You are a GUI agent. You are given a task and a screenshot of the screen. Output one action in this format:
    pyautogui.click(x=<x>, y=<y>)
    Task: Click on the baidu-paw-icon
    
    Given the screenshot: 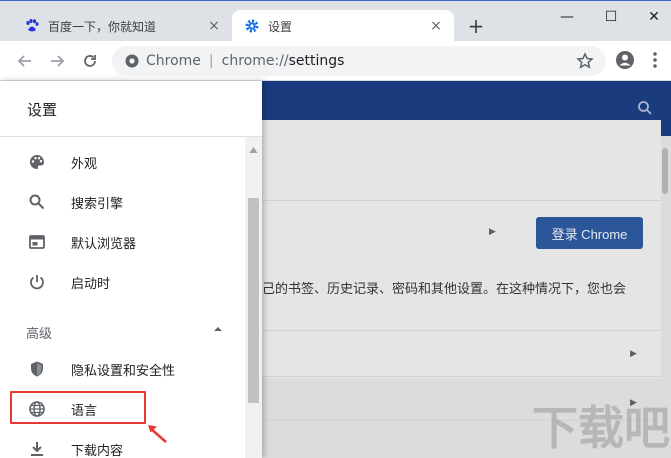 What is the action you would take?
    pyautogui.click(x=32, y=26)
    